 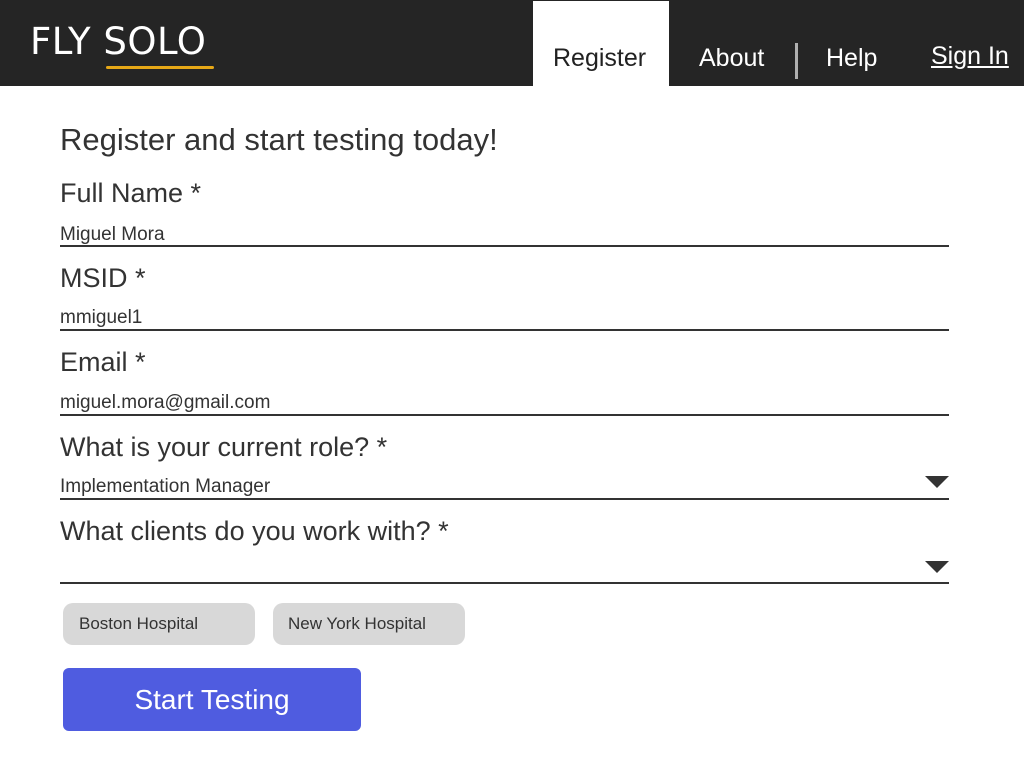 I want to click on top-header: FLY SOLO Register About Help Sign In, so click(x=512, y=43).